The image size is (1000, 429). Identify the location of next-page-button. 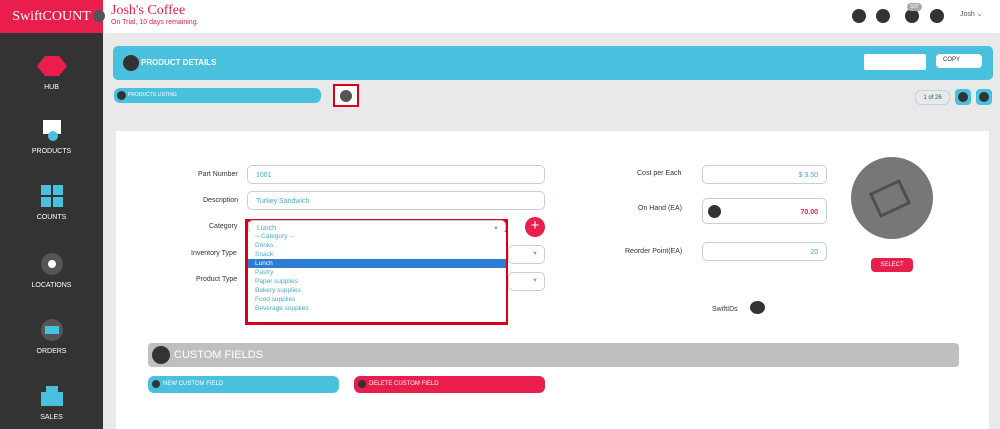
(984, 97).